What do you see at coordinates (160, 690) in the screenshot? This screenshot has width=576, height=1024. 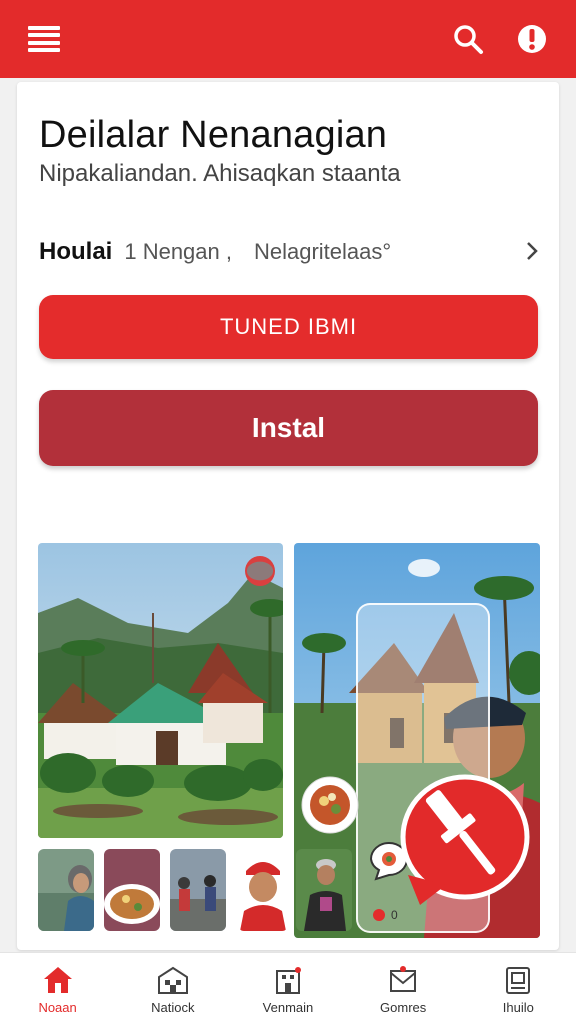 I see `photo-village-houses` at bounding box center [160, 690].